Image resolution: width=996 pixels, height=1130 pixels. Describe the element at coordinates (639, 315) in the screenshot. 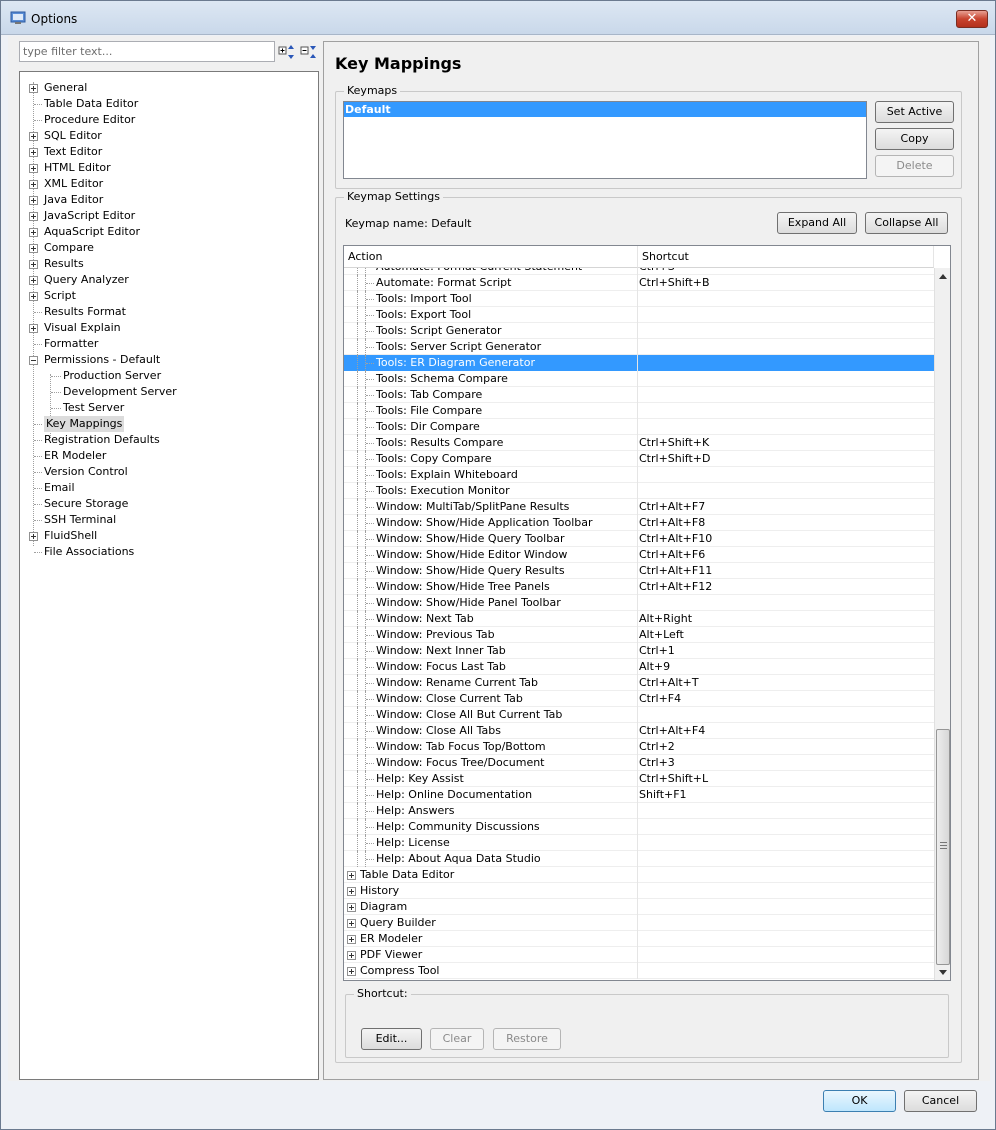

I see `table-row: Tools: Export Tool` at that location.